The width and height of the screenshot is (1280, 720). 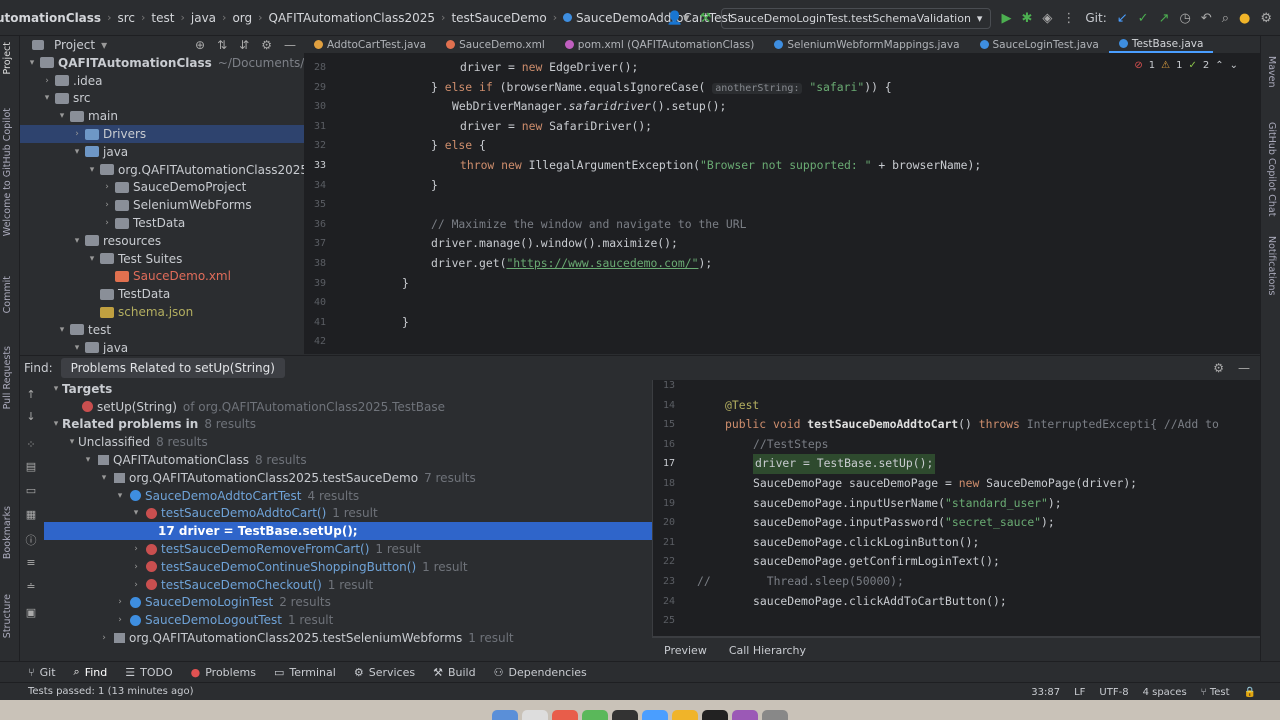 What do you see at coordinates (200, 45) in the screenshot?
I see `locate-icon: ⊕` at bounding box center [200, 45].